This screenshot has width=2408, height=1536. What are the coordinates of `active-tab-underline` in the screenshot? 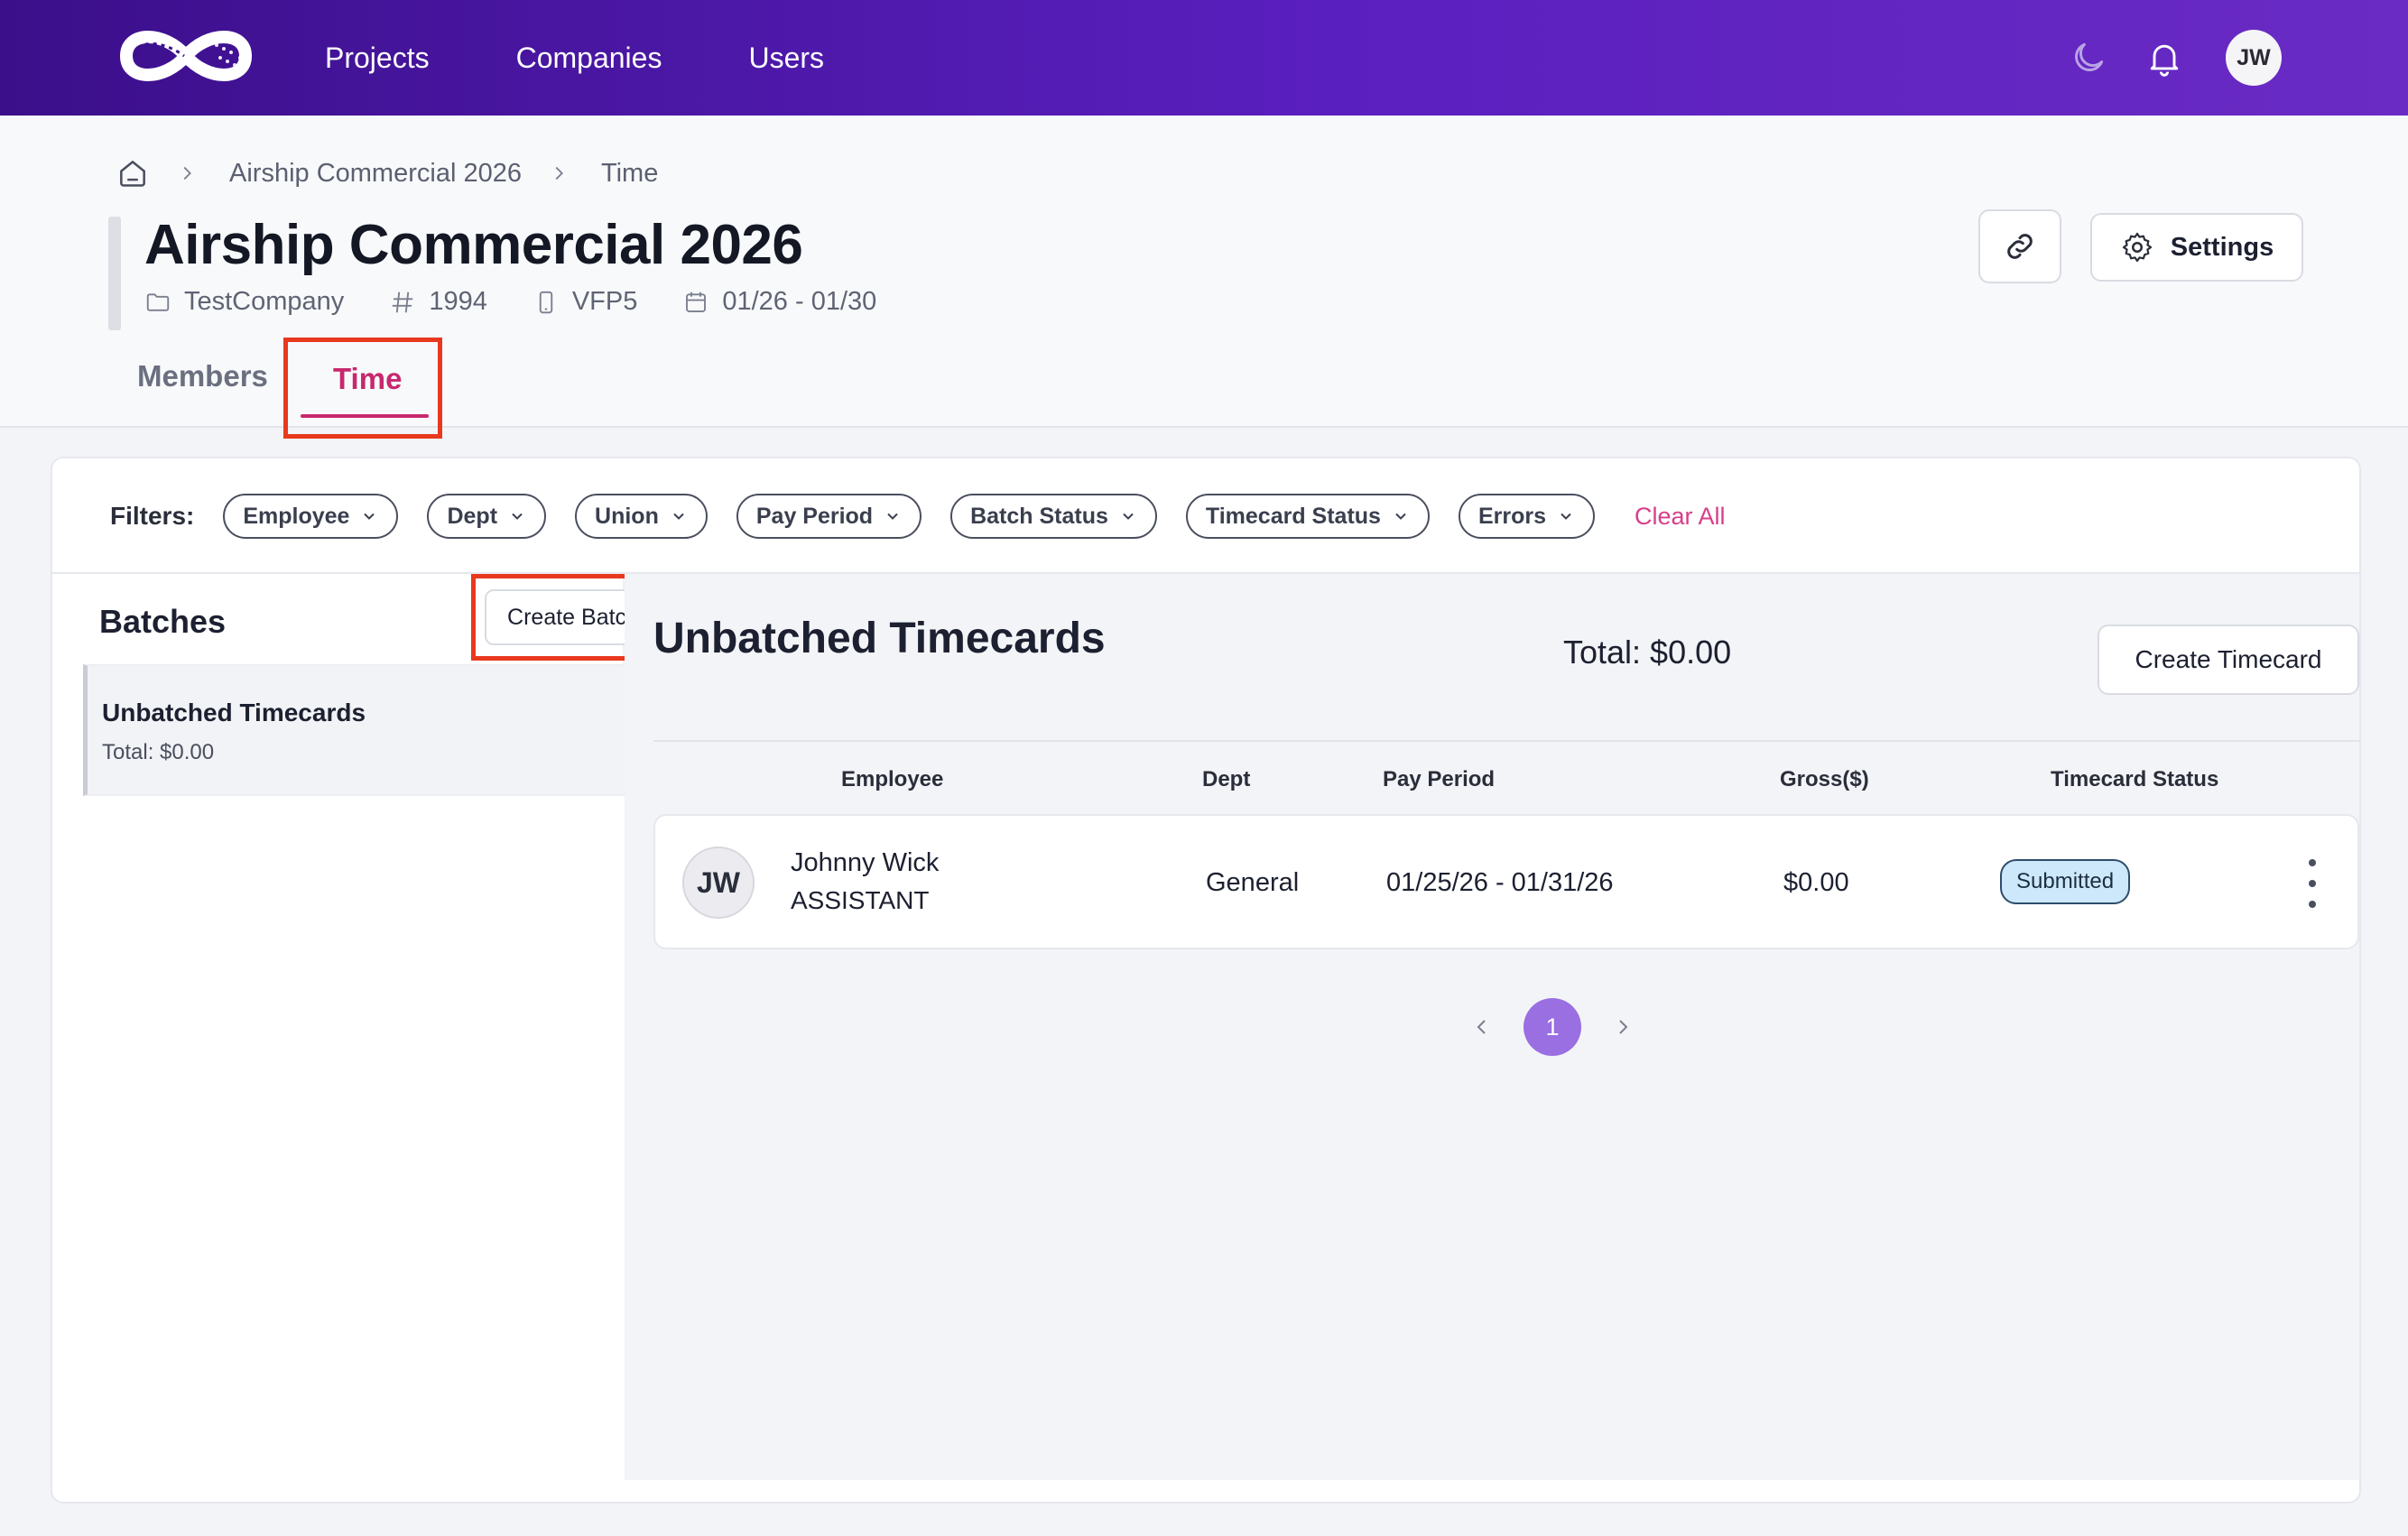 It's located at (365, 416).